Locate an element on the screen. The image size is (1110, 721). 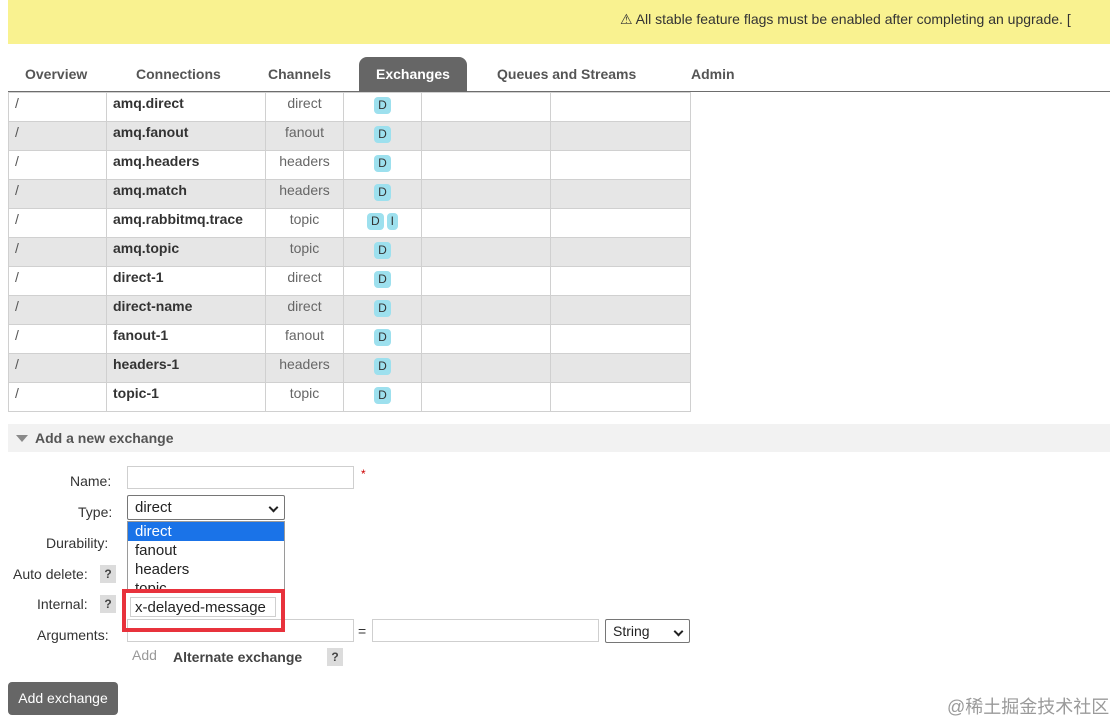
type-label: Type: is located at coordinates (95, 512).